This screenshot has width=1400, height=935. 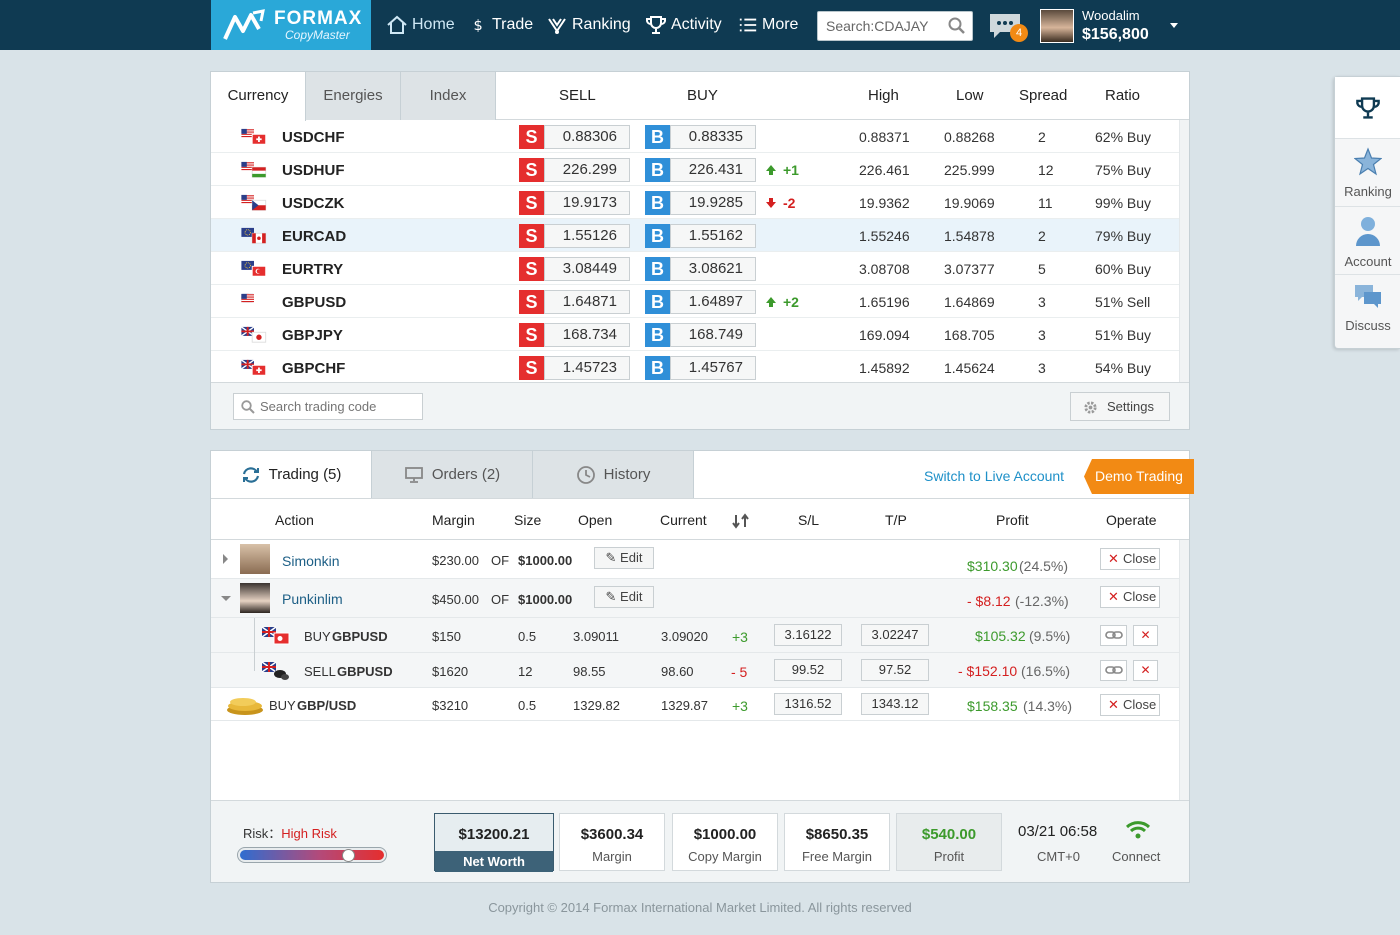 What do you see at coordinates (613, 474) in the screenshot?
I see `tab-history: History` at bounding box center [613, 474].